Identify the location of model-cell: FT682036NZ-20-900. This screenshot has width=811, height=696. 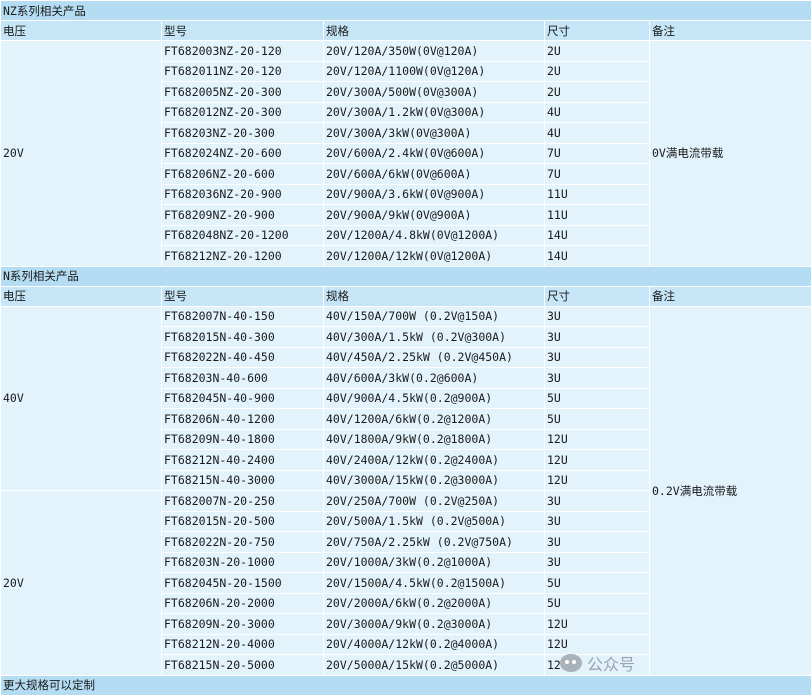
(242, 194).